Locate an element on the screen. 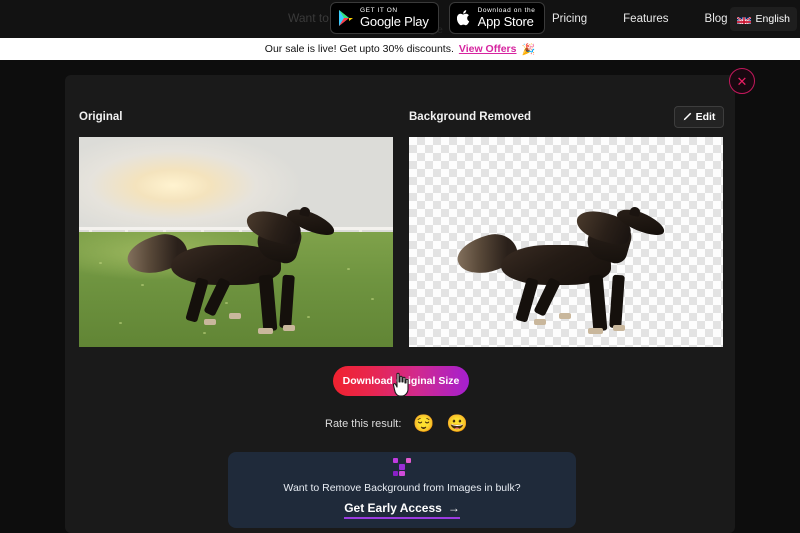  nav-link-pricing: Pricing is located at coordinates (569, 19).